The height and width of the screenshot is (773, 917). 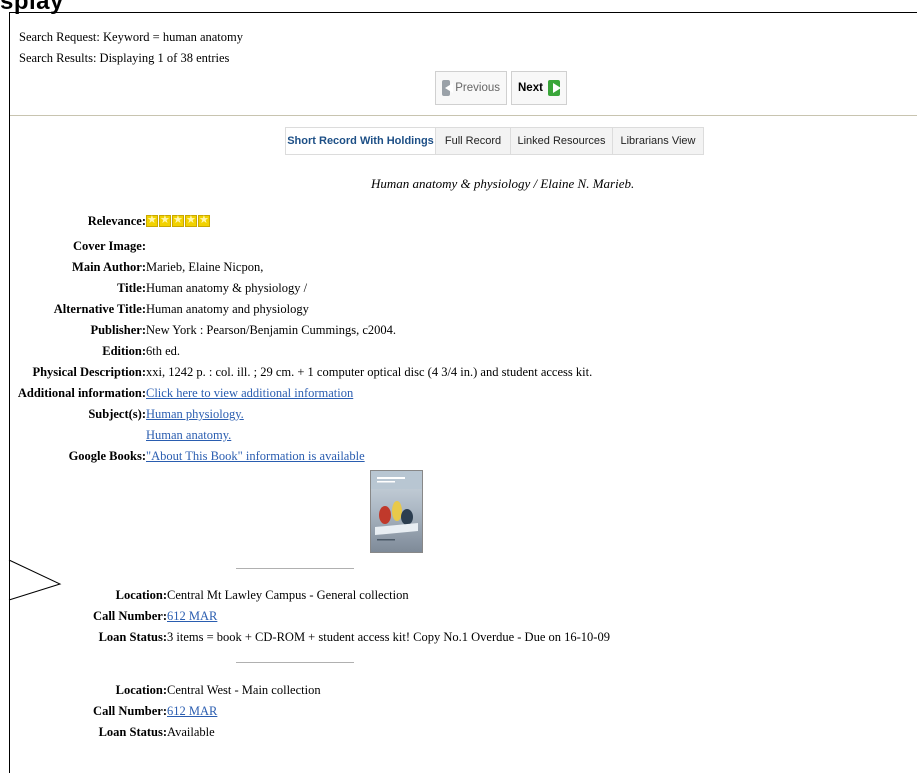 What do you see at coordinates (109, 246) in the screenshot?
I see `cover-image-label: Cover Image:` at bounding box center [109, 246].